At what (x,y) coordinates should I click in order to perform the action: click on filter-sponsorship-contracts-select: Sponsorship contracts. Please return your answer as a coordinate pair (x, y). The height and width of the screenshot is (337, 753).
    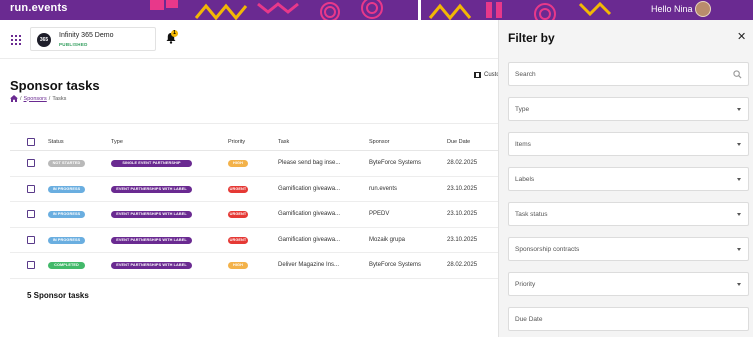
    Looking at the image, I should click on (628, 249).